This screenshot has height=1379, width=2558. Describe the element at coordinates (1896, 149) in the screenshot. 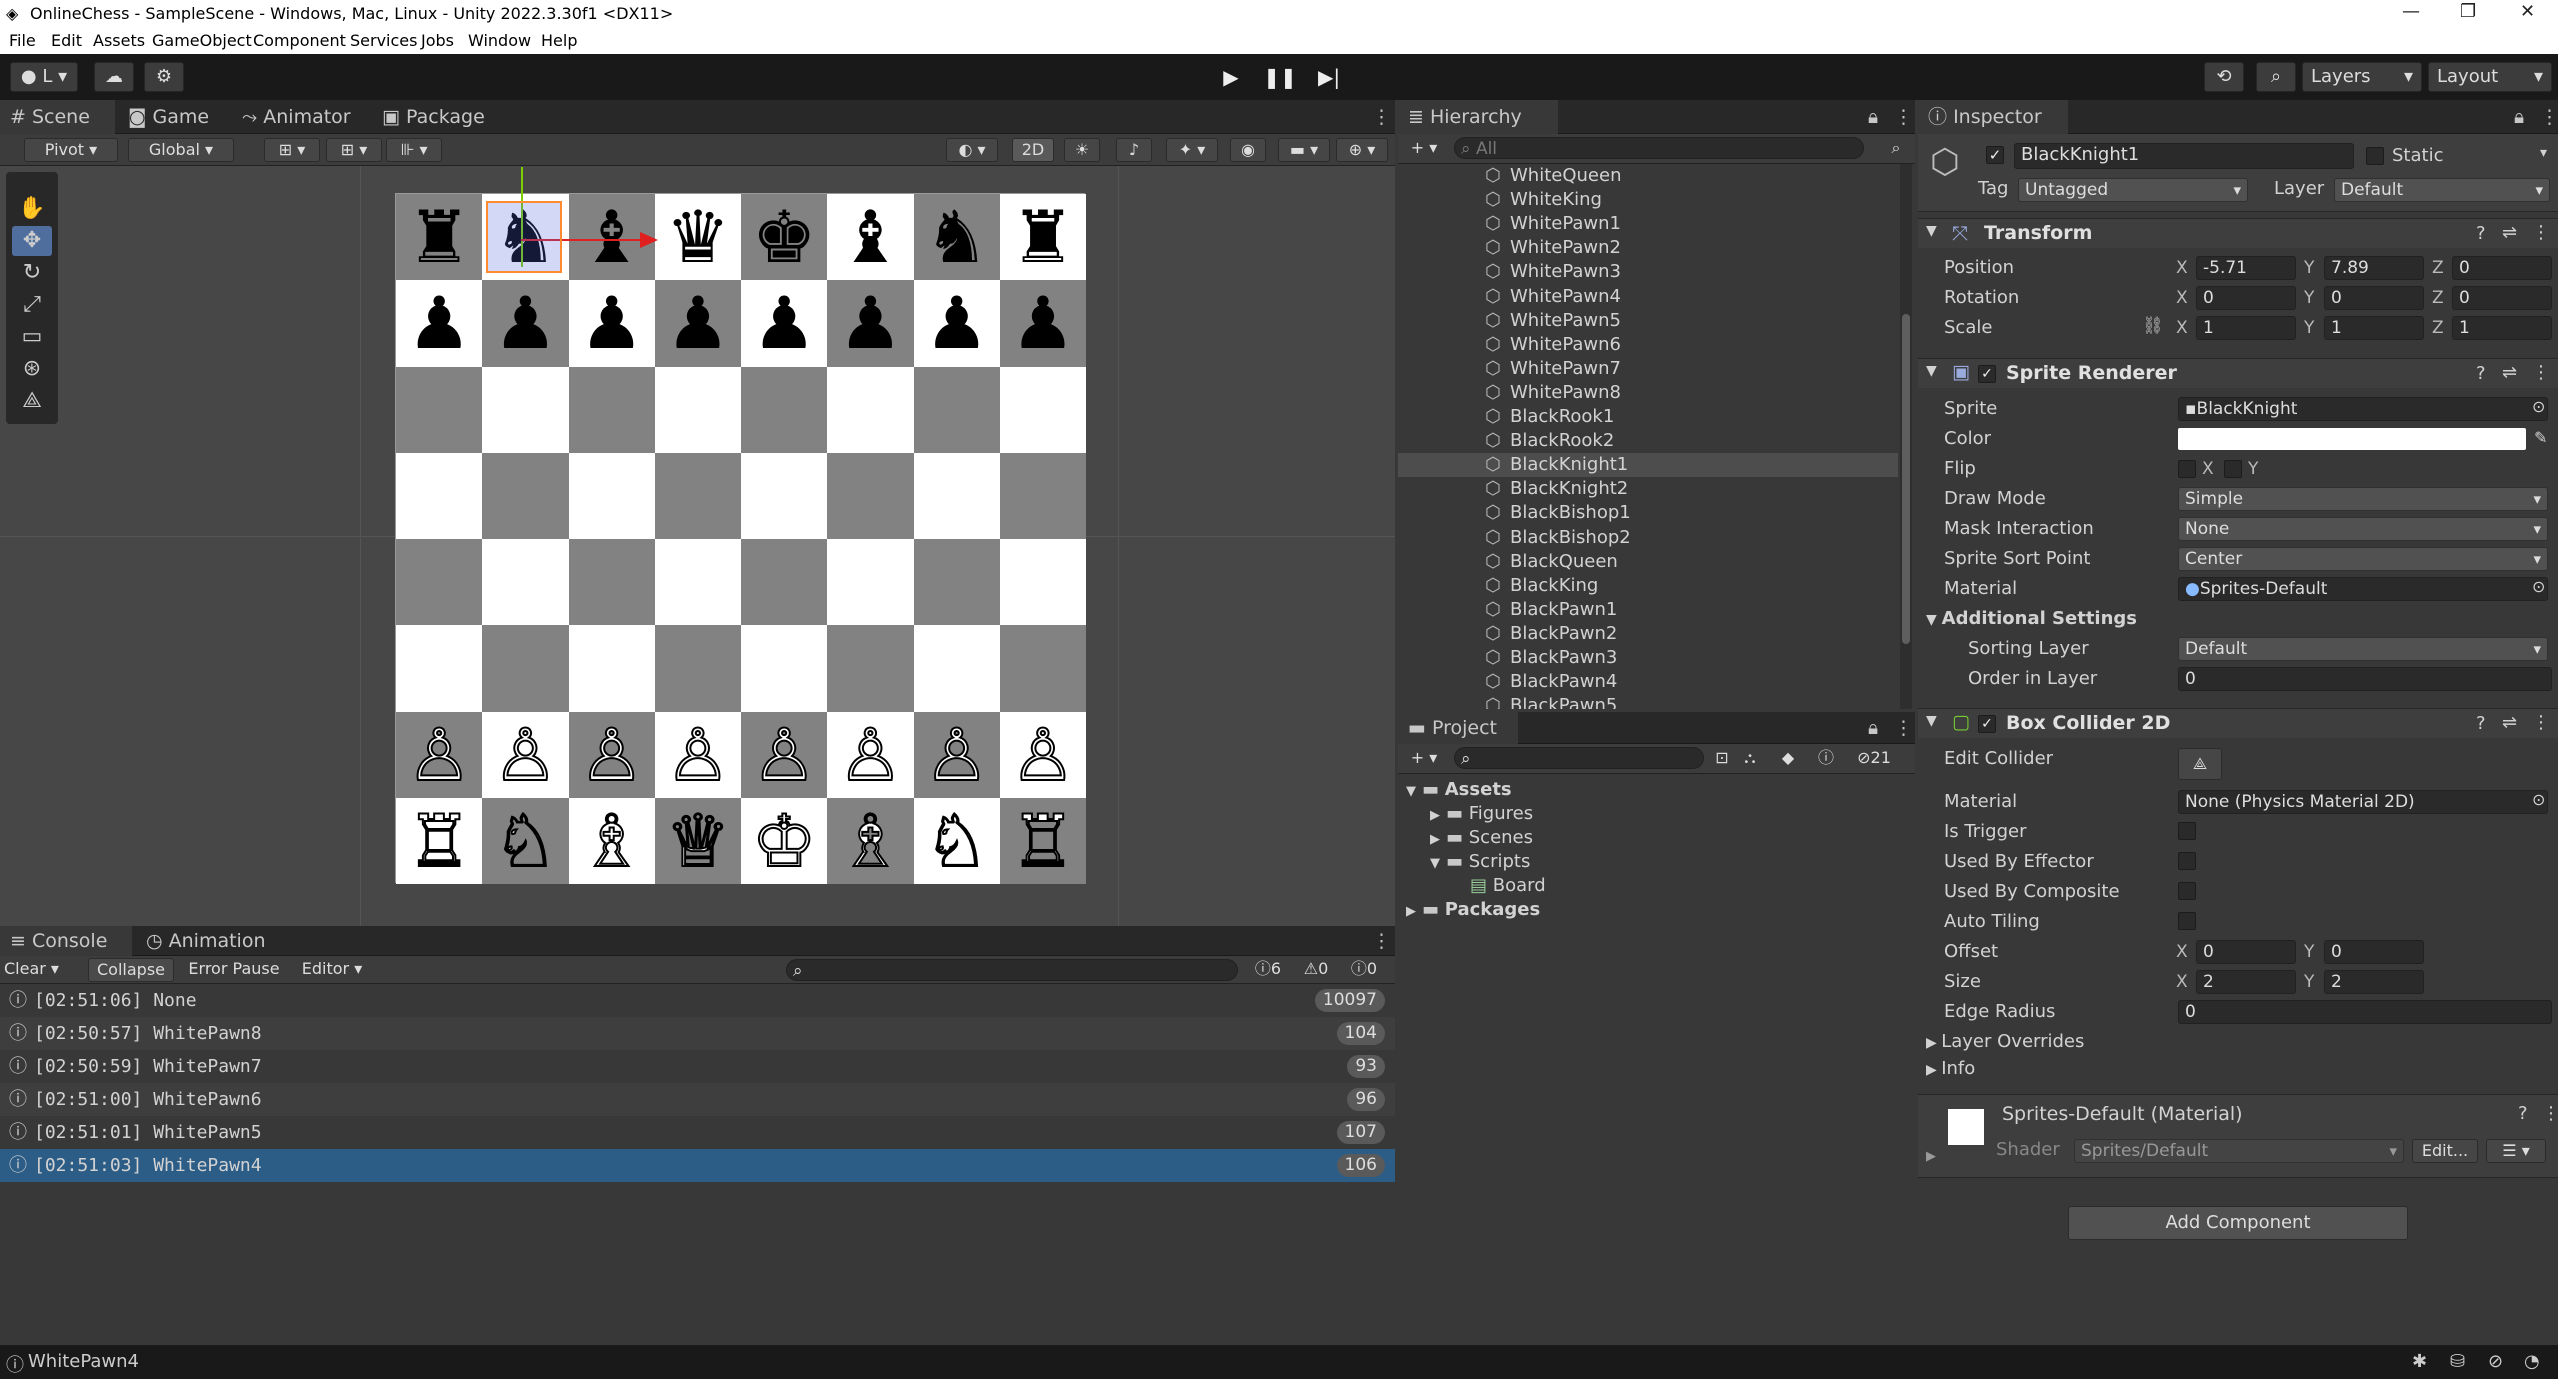

I see `search-options-icon: ⌕` at that location.